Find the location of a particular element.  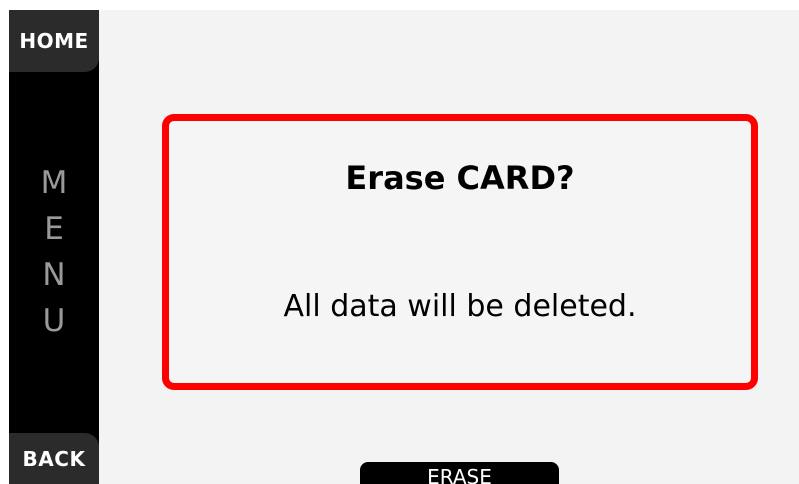

menu-letter: M is located at coordinates (54, 183).